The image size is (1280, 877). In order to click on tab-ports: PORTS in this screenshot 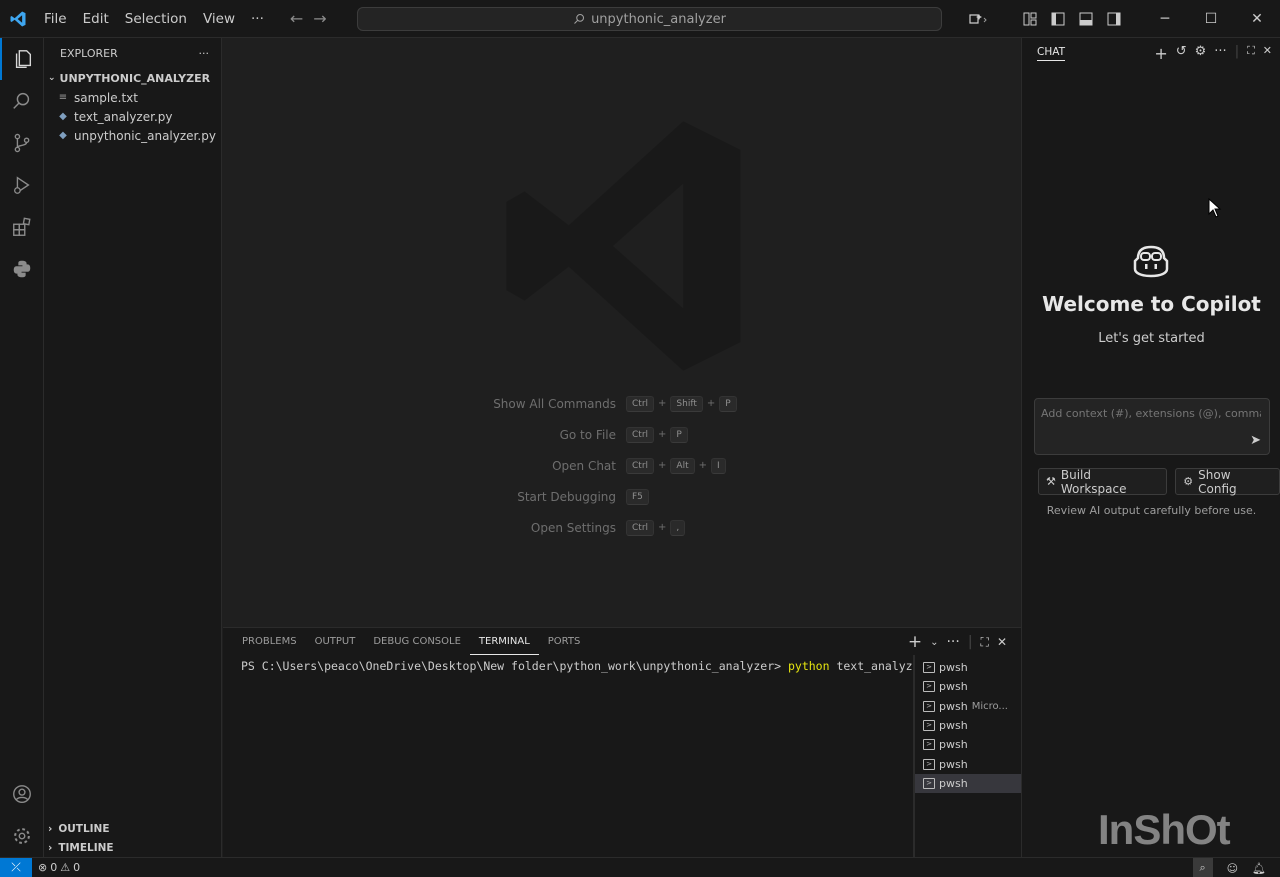, I will do `click(564, 641)`.